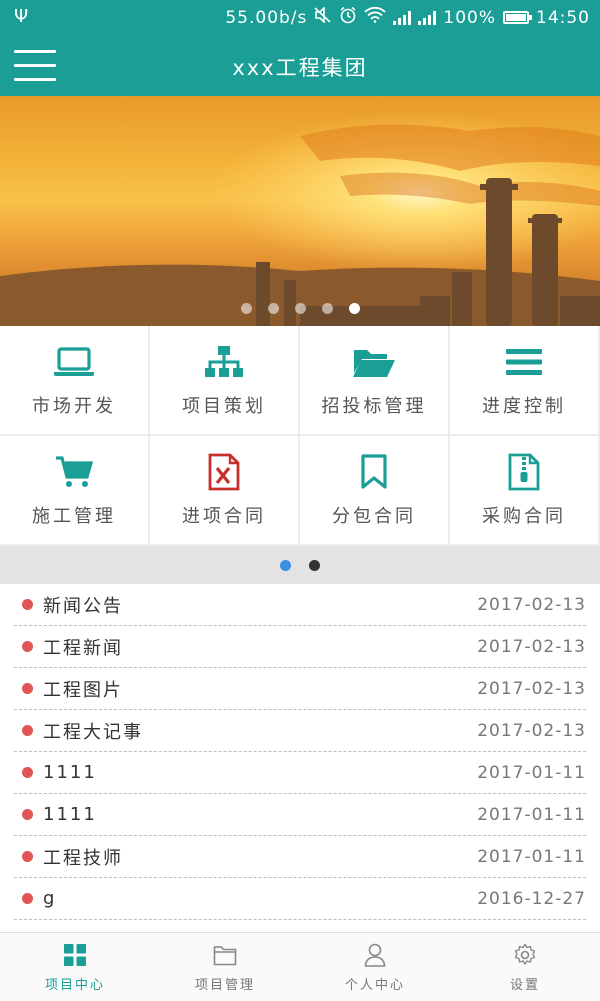 This screenshot has height=1001, width=600. I want to click on feature-pager, so click(300, 565).